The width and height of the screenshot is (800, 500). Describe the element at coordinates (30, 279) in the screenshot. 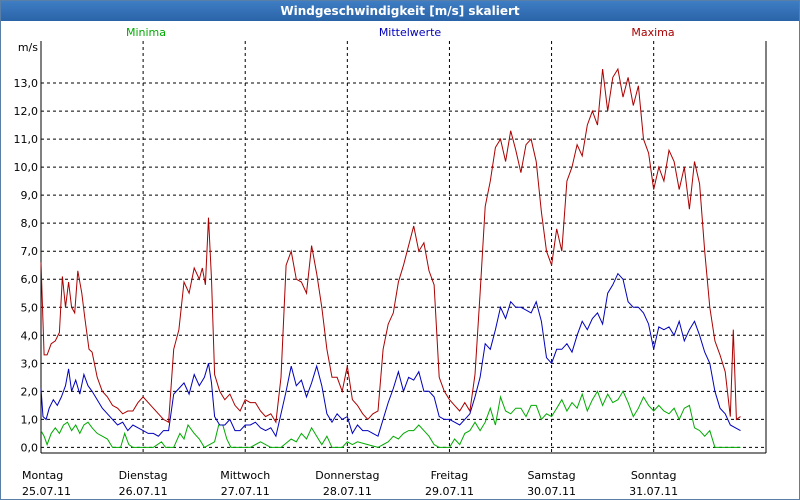

I see `y-tick-label: 6,0` at that location.